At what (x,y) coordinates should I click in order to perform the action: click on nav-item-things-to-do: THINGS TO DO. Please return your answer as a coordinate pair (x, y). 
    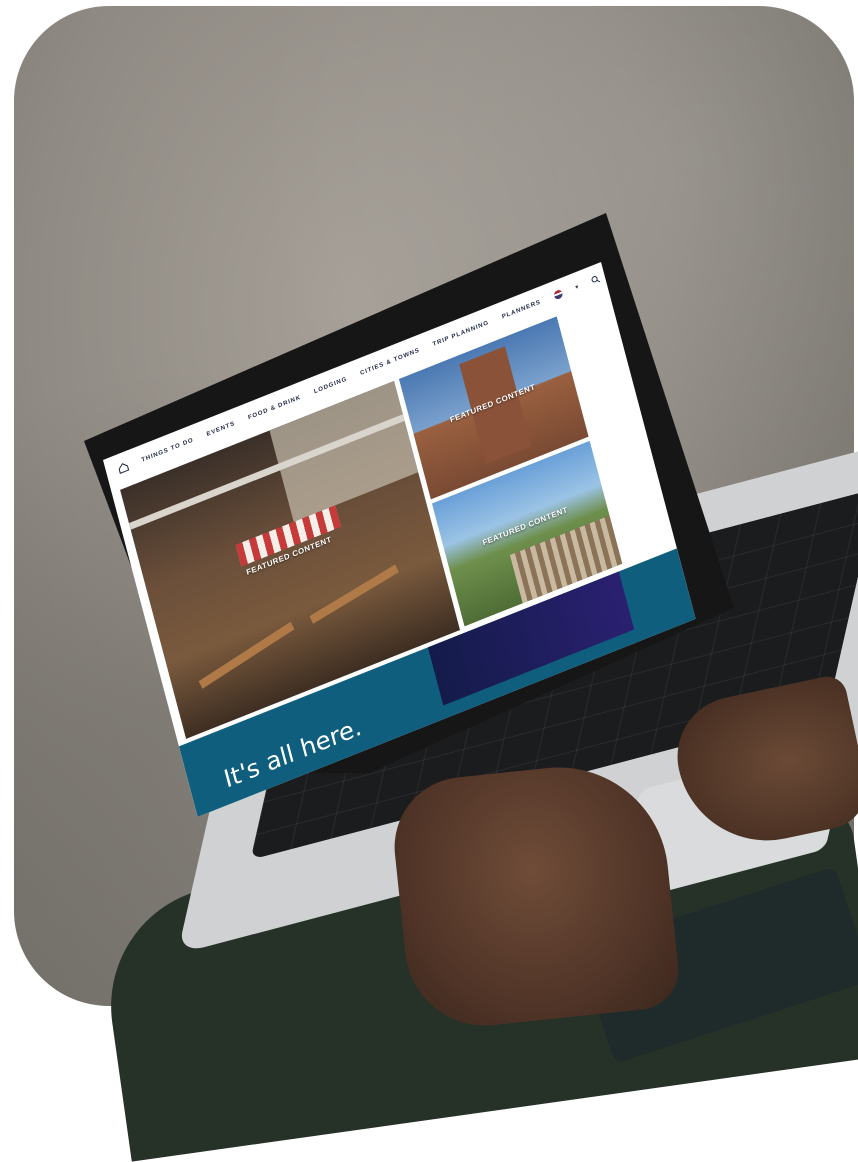
    Looking at the image, I should click on (167, 450).